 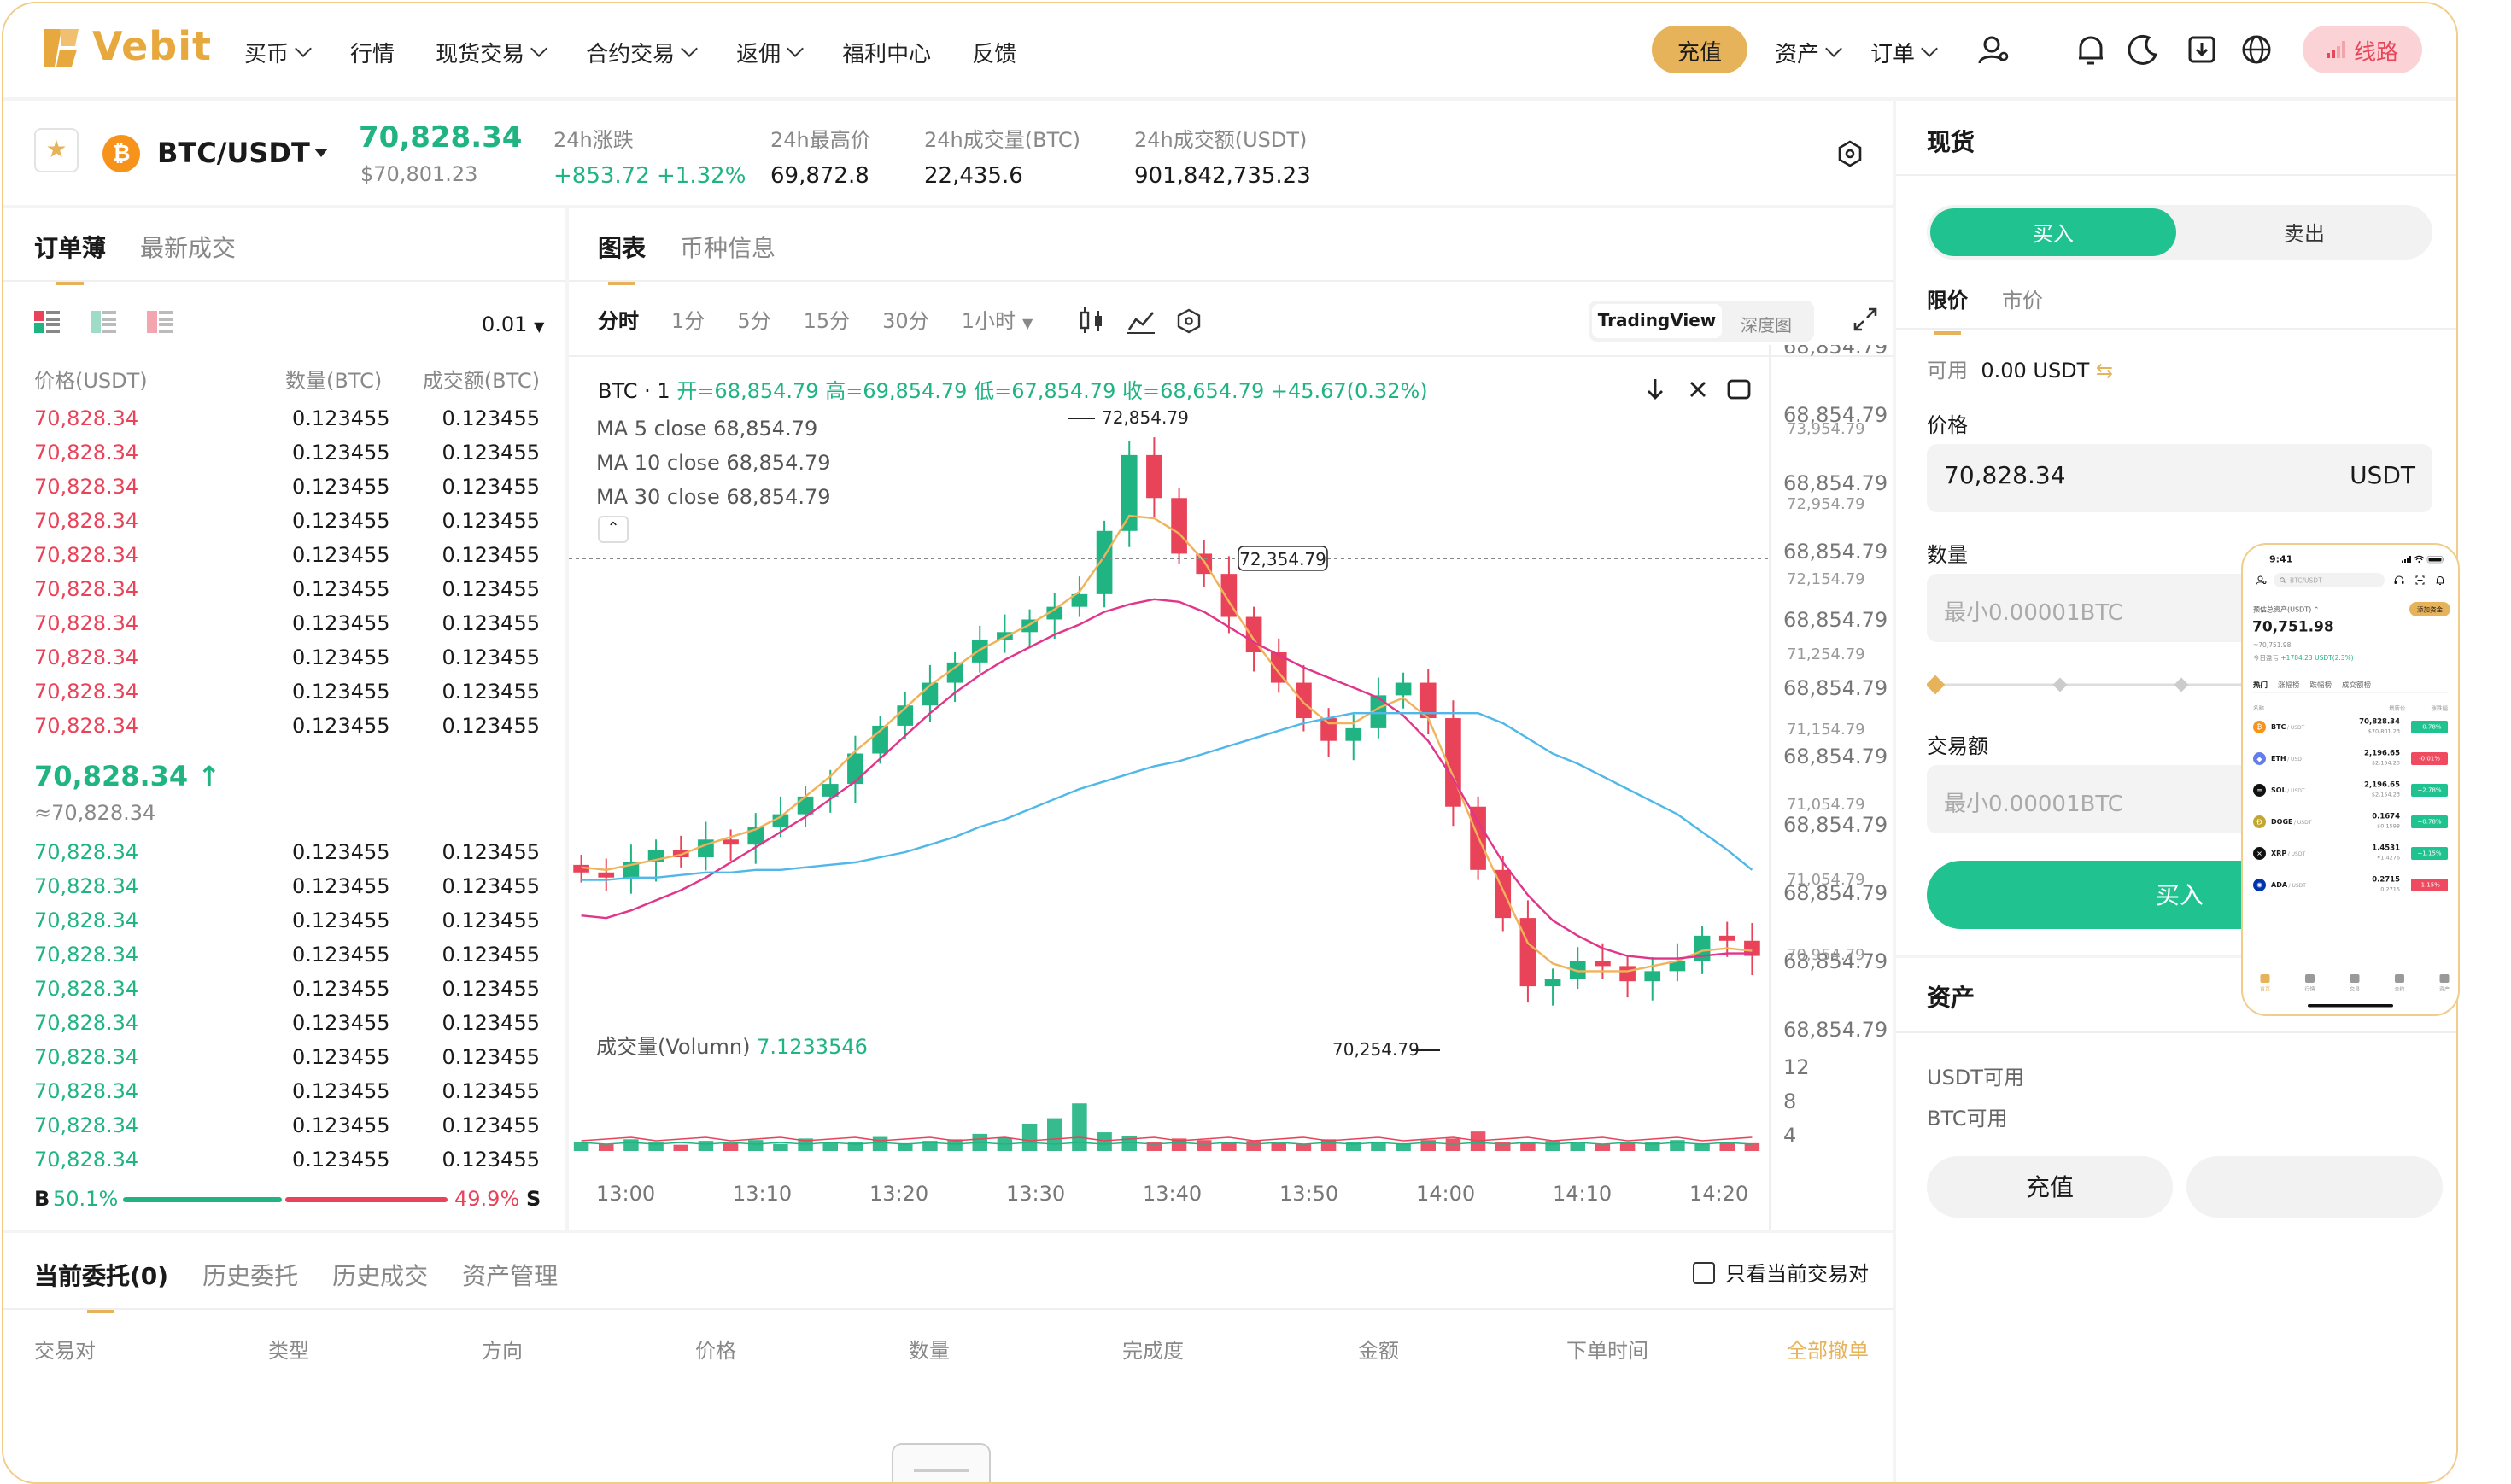 What do you see at coordinates (887, 52) in the screenshot?
I see `nav-item-5: 福利中心` at bounding box center [887, 52].